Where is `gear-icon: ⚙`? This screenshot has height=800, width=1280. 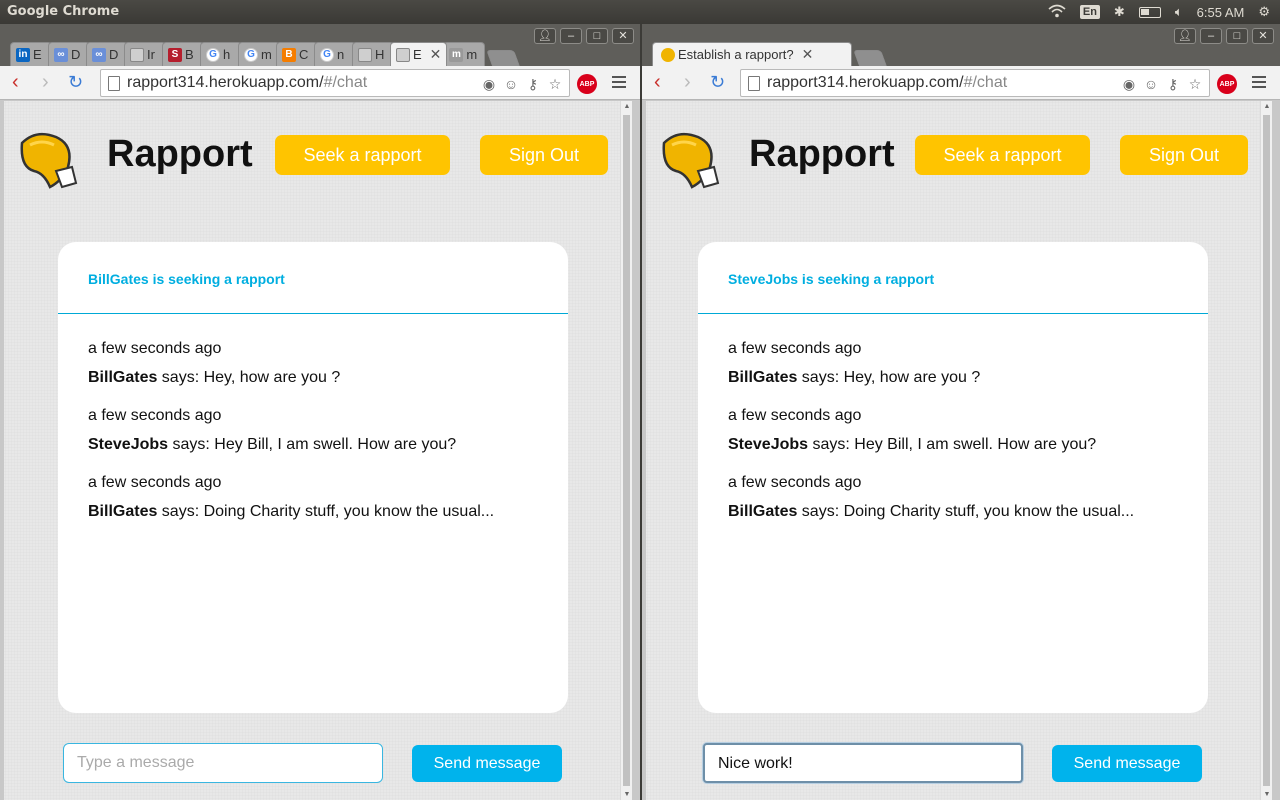 gear-icon: ⚙ is located at coordinates (1264, 12).